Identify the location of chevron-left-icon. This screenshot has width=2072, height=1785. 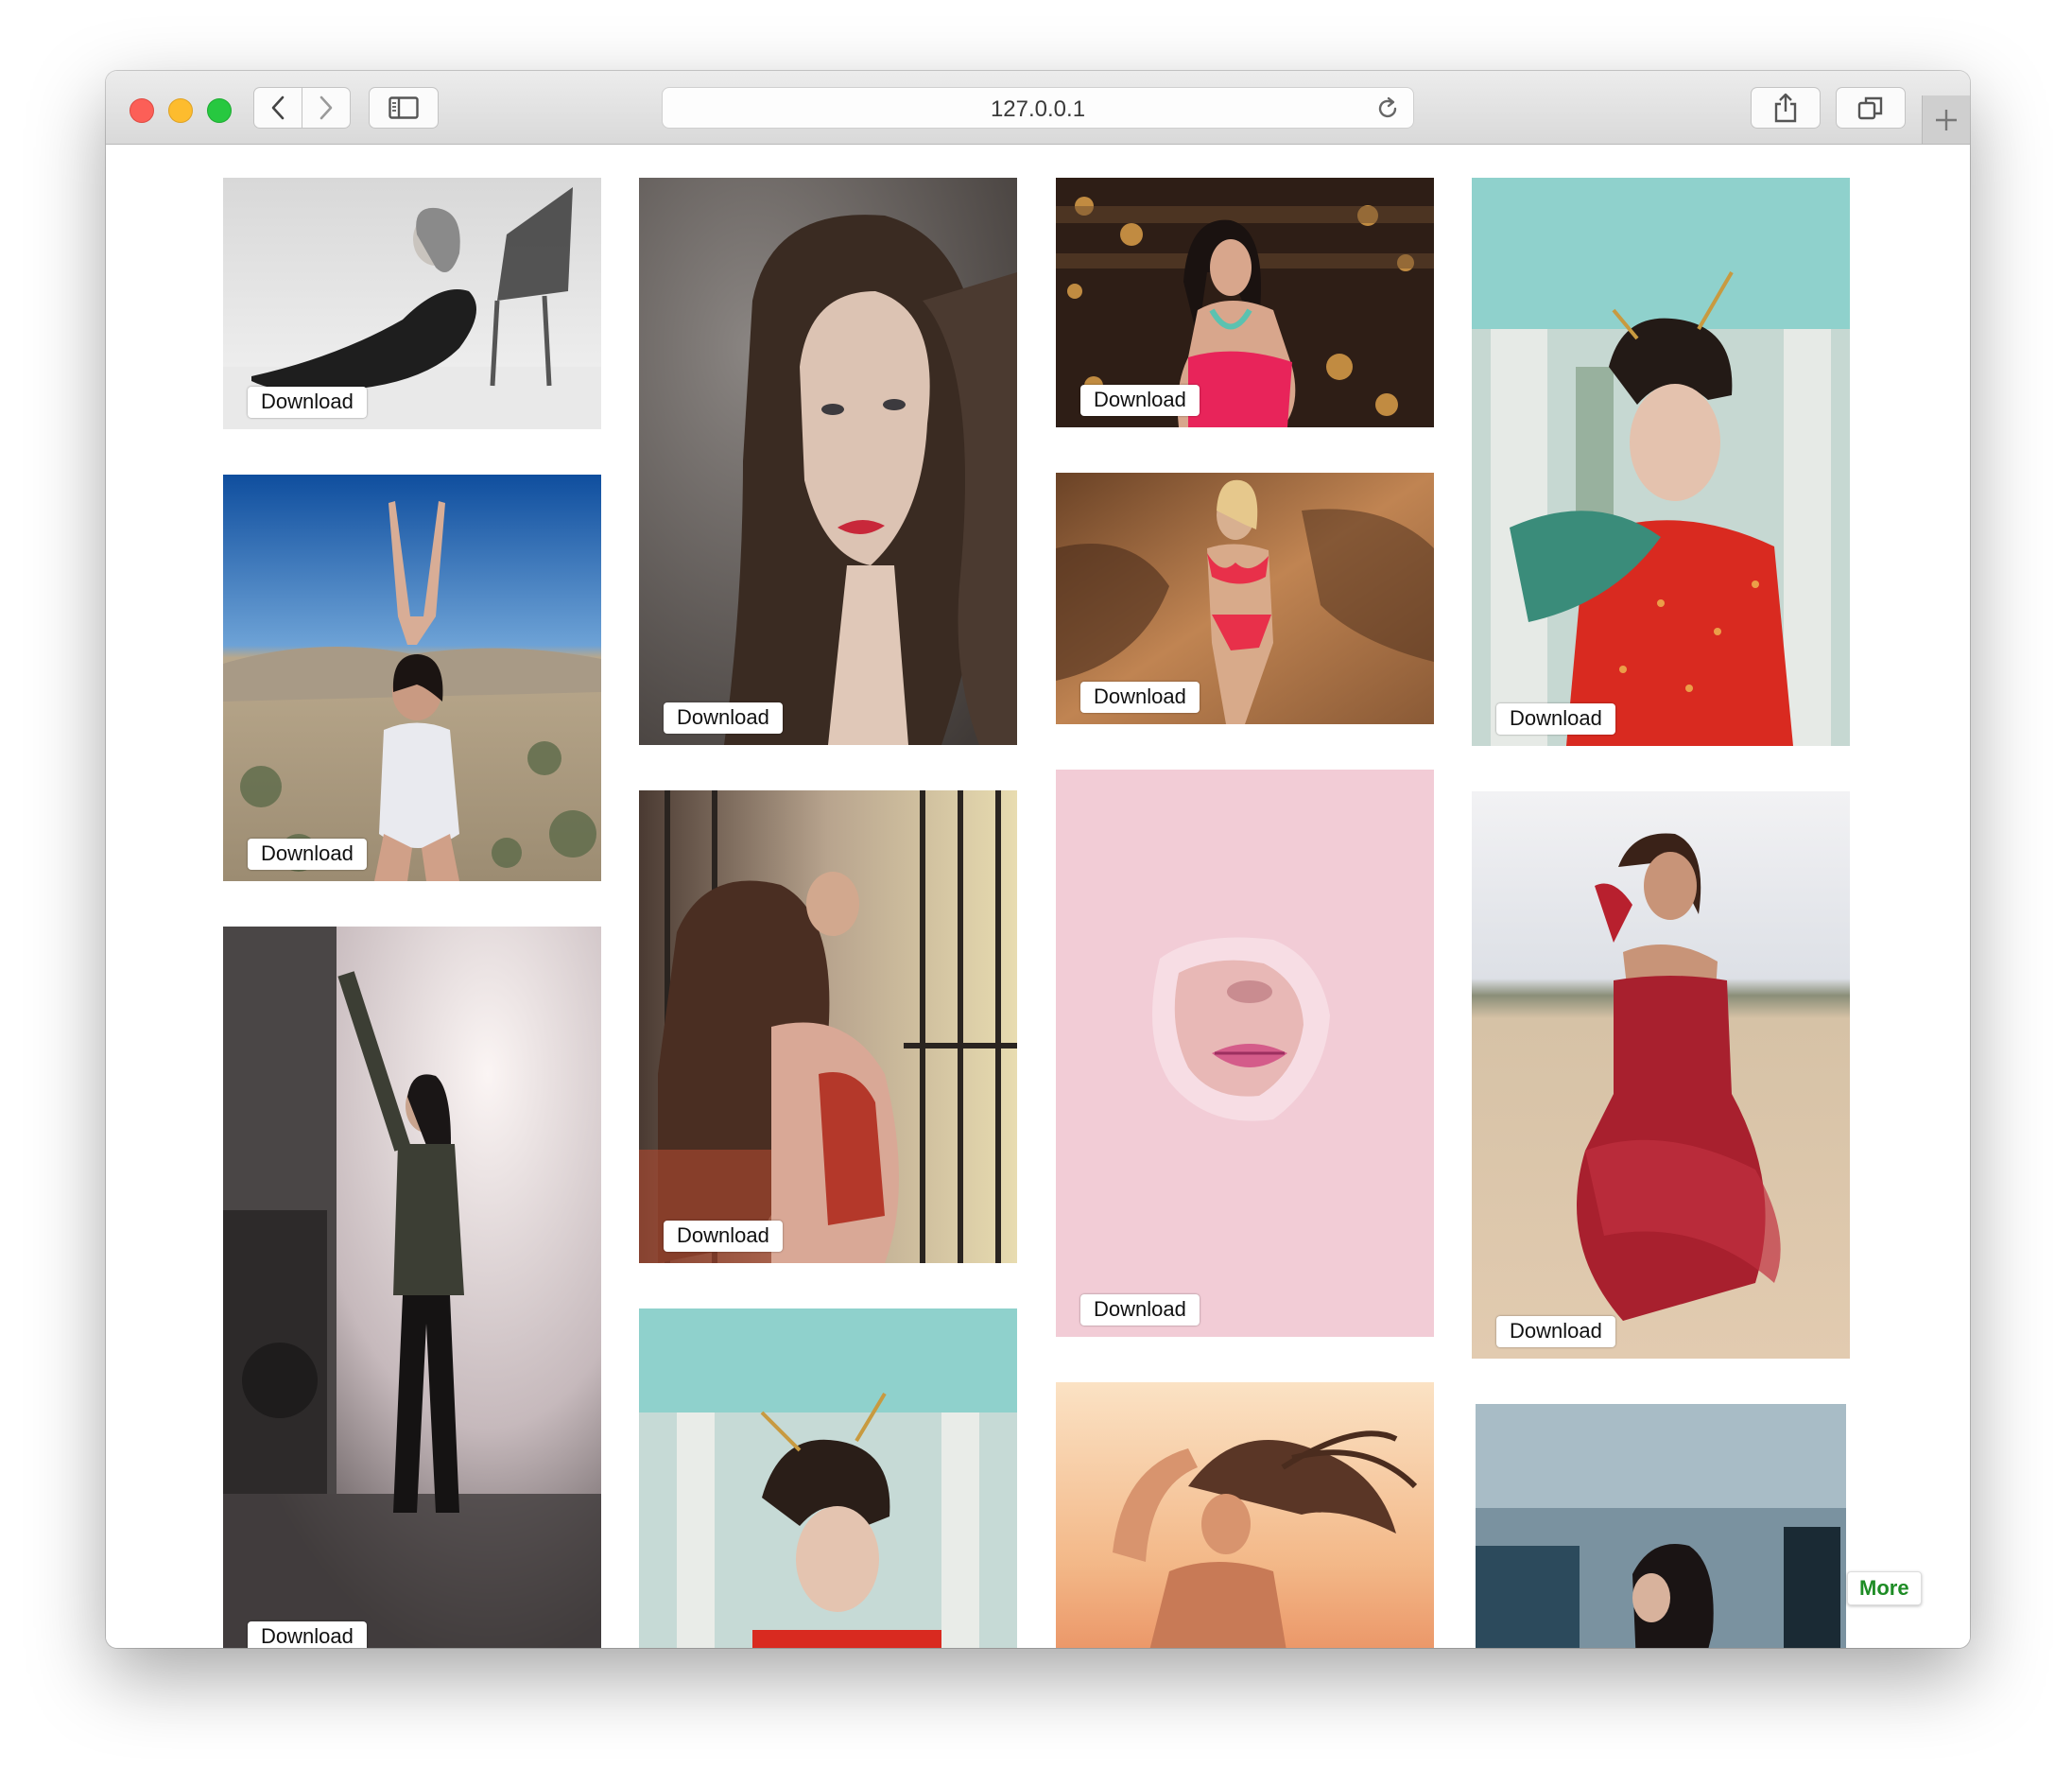
(278, 107).